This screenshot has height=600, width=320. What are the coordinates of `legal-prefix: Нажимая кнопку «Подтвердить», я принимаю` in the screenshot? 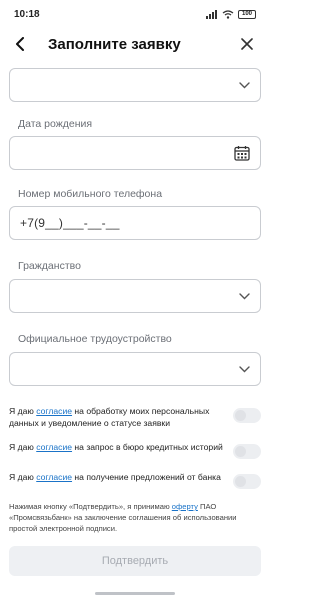 It's located at (90, 506).